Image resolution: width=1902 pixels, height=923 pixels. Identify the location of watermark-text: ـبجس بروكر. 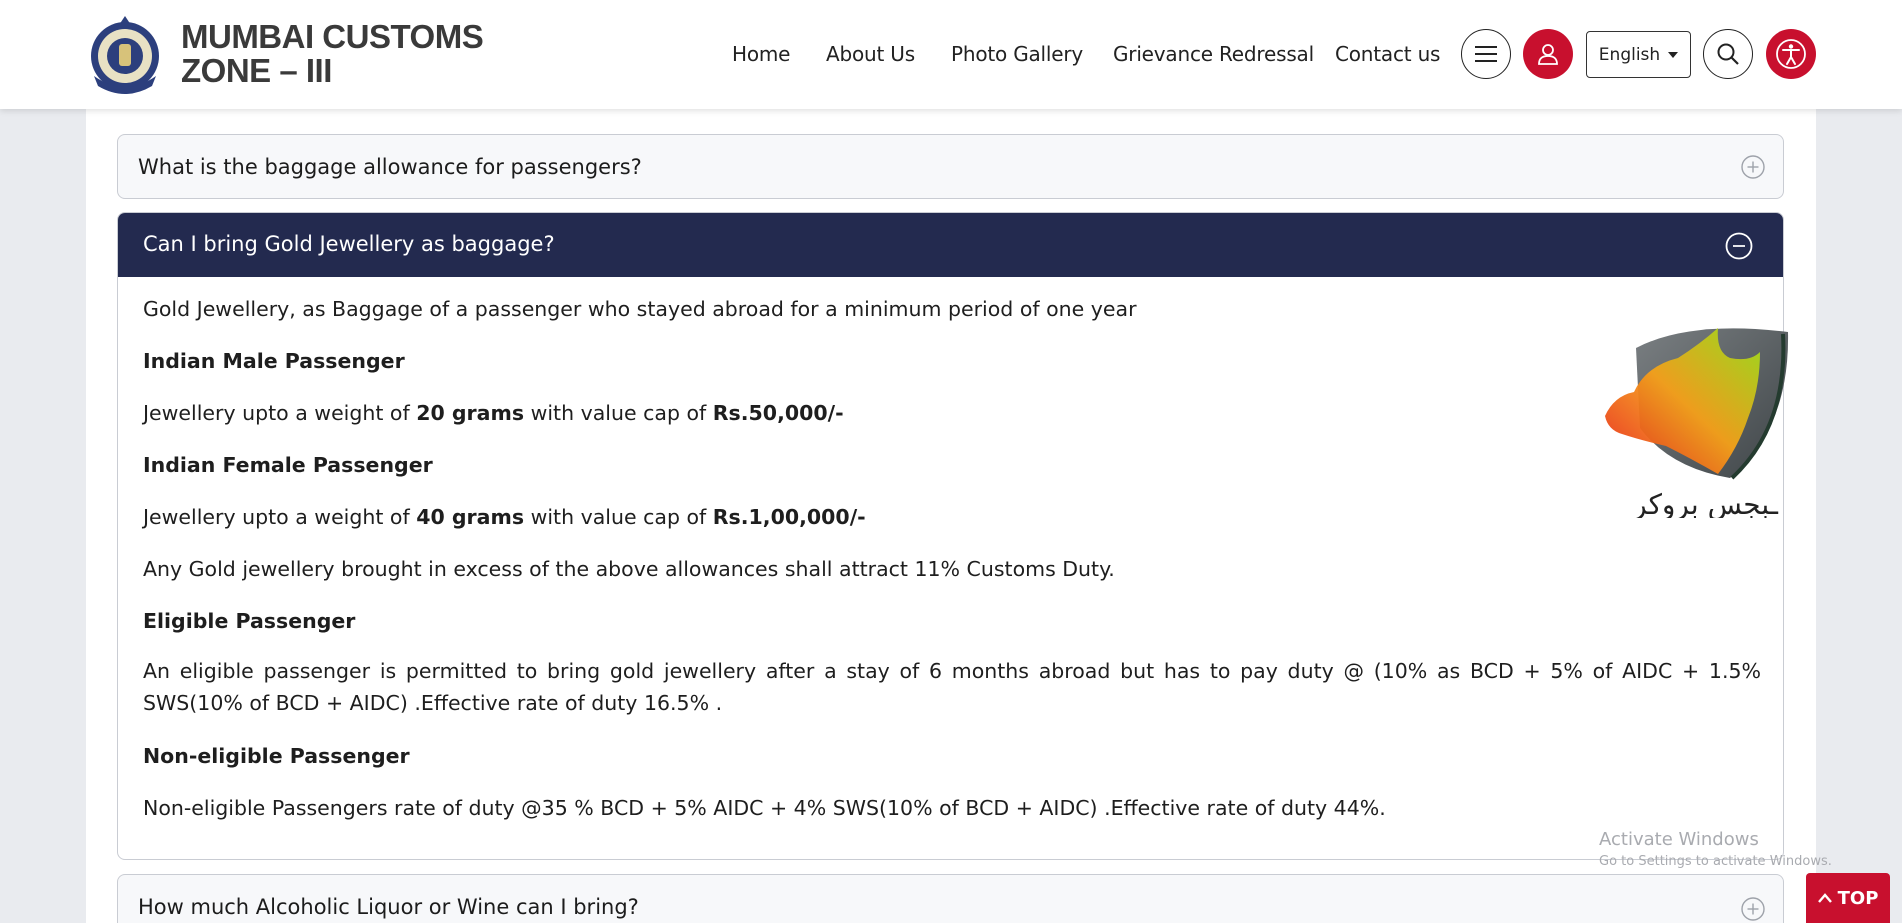
(1705, 503).